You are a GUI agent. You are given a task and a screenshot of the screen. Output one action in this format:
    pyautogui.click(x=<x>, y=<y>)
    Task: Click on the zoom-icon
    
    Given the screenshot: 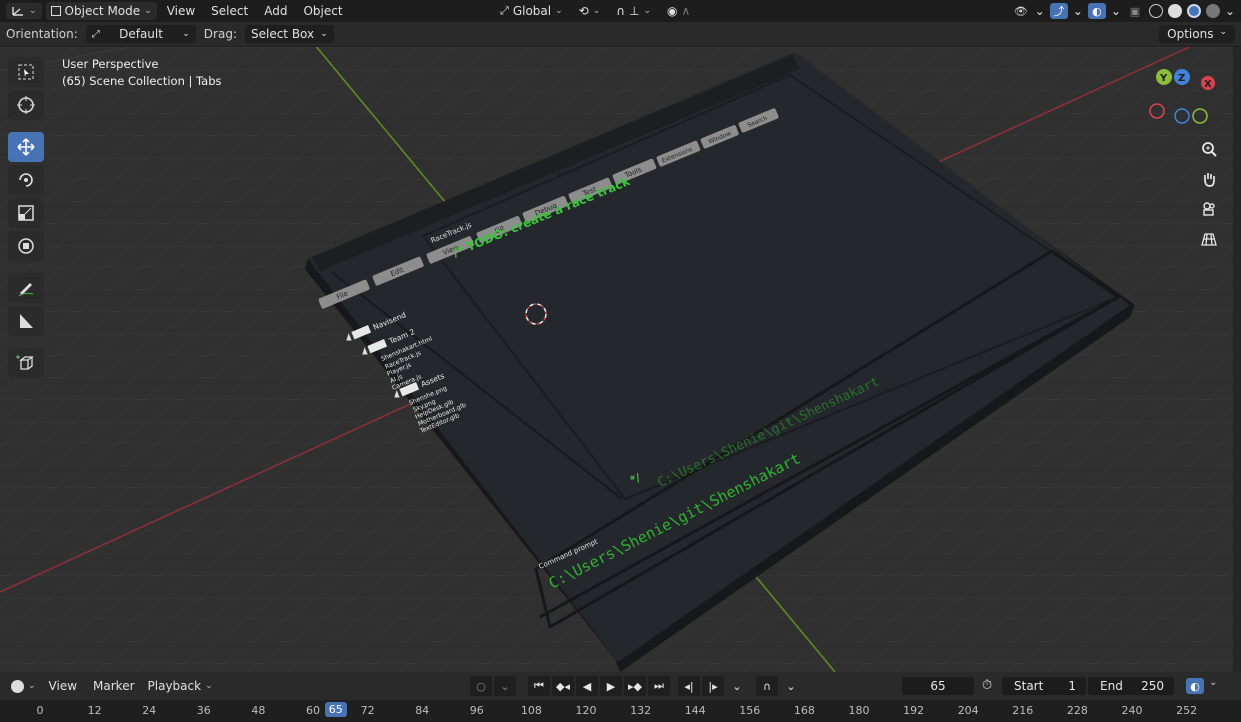 What is the action you would take?
    pyautogui.click(x=1209, y=149)
    